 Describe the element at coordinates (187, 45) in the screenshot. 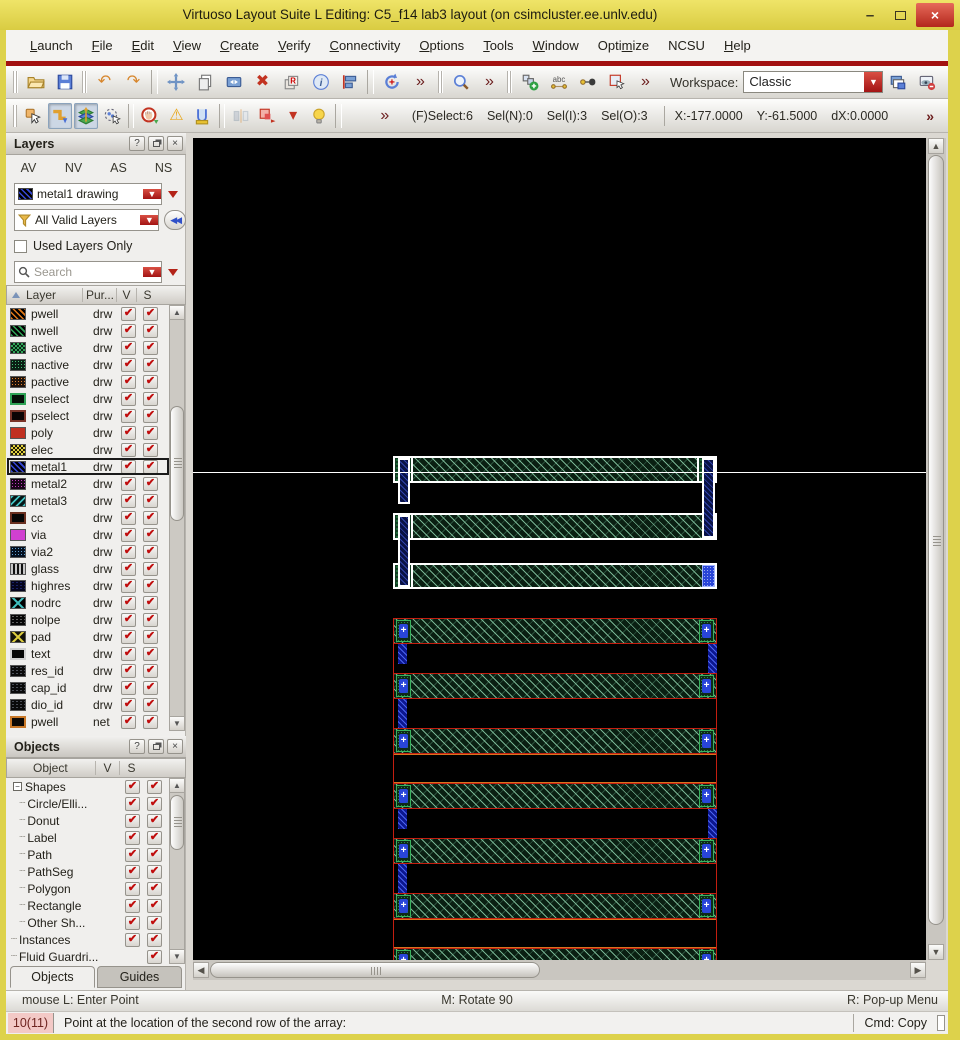

I see `menu-view: View` at that location.